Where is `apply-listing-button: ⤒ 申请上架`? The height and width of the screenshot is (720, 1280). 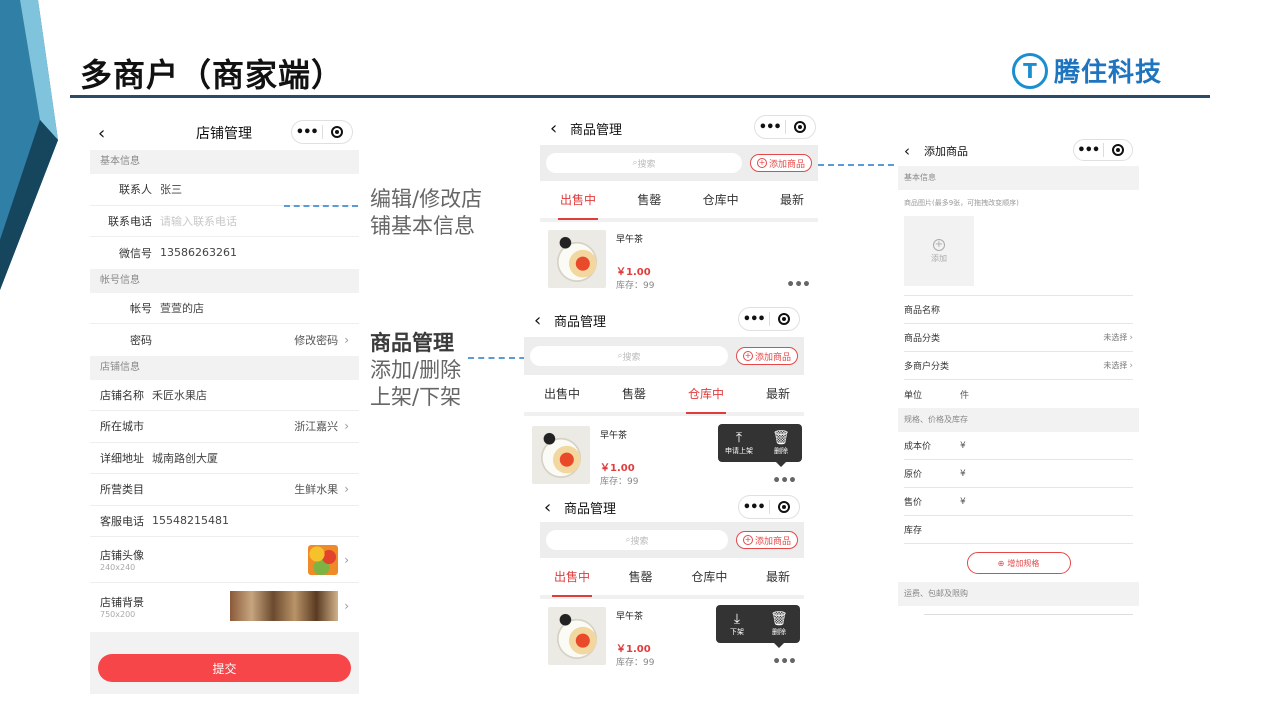 apply-listing-button: ⤒ 申请上架 is located at coordinates (739, 443).